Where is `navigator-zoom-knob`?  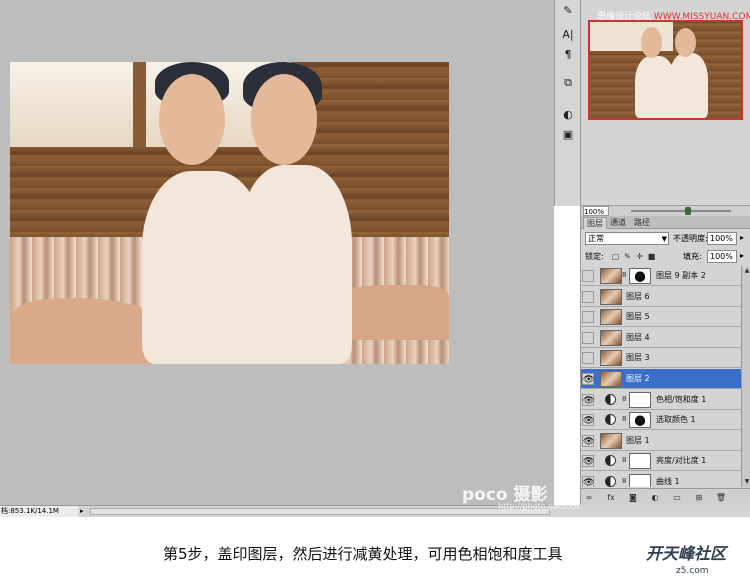
navigator-zoom-knob is located at coordinates (688, 211).